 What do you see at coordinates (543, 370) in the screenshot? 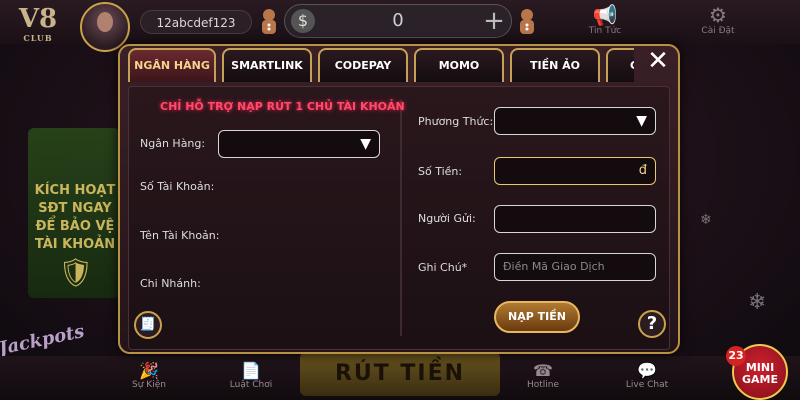
I see `phone-icon: ☎` at bounding box center [543, 370].